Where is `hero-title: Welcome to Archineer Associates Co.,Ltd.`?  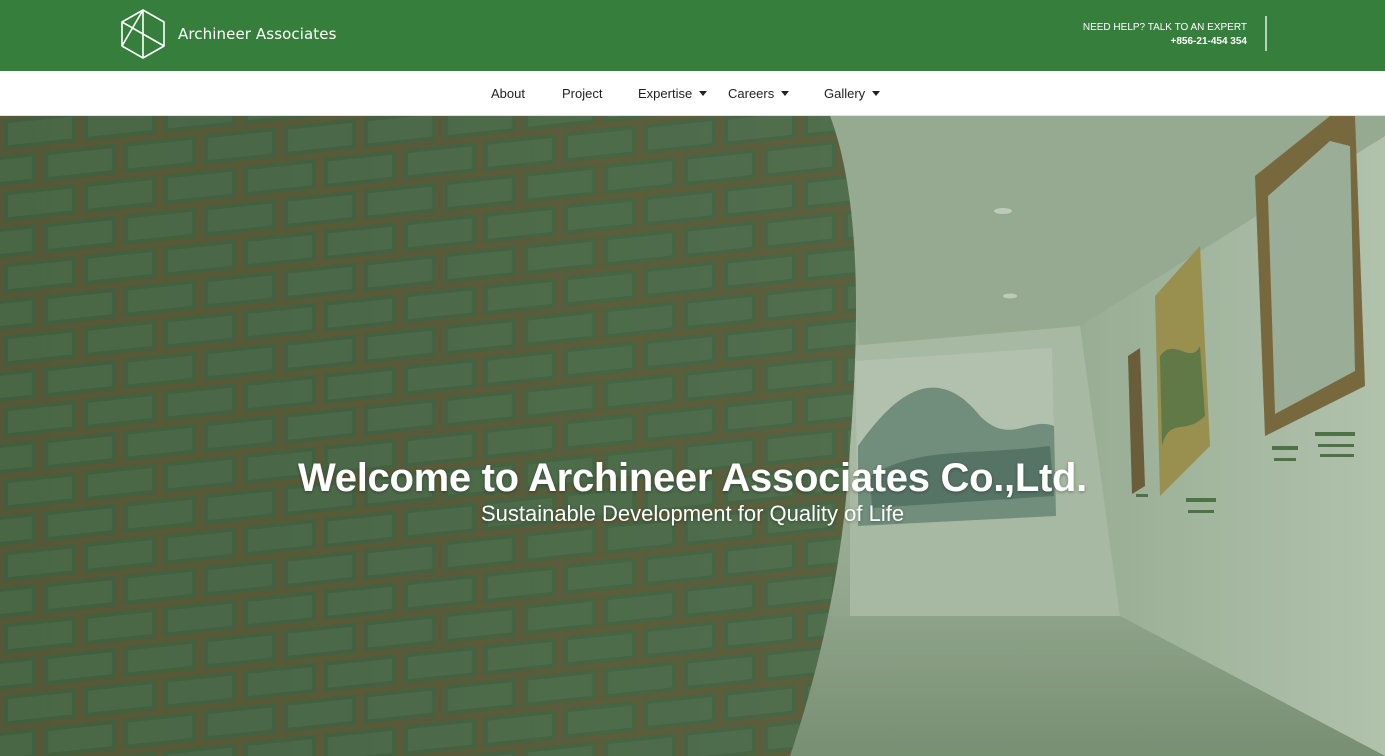
hero-title: Welcome to Archineer Associates Co.,Ltd. is located at coordinates (692, 478).